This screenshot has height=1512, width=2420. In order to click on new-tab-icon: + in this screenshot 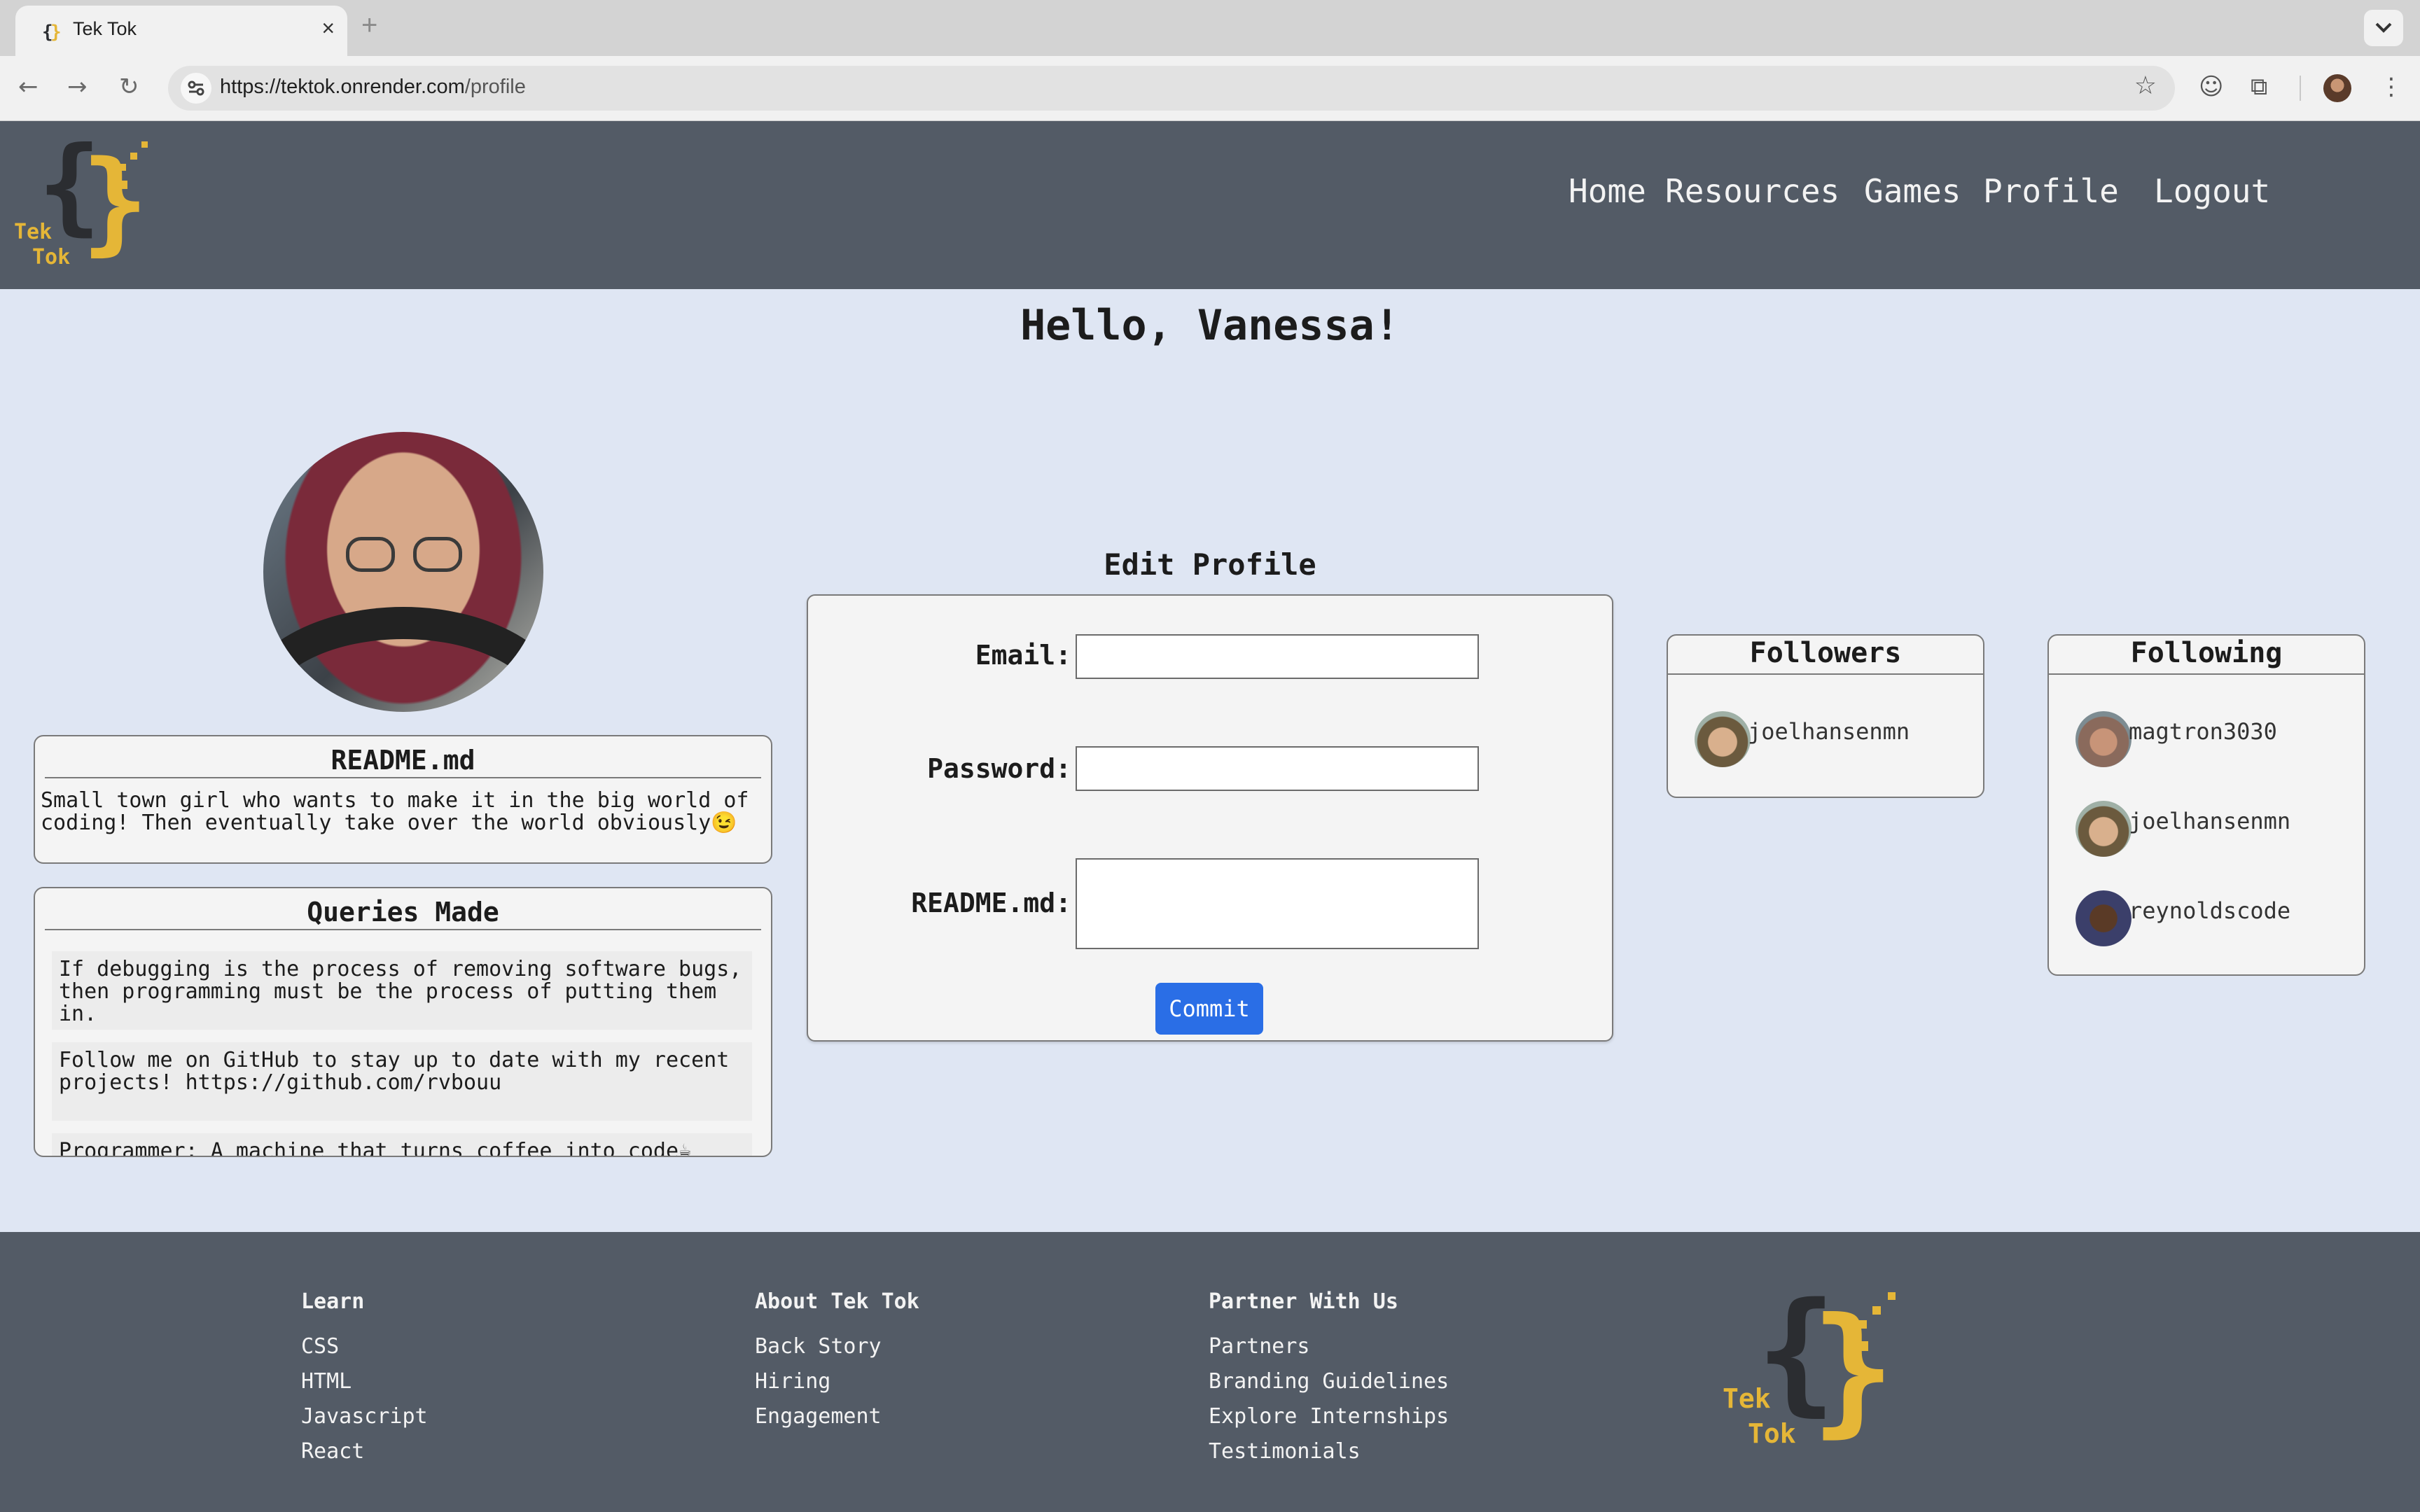, I will do `click(369, 25)`.